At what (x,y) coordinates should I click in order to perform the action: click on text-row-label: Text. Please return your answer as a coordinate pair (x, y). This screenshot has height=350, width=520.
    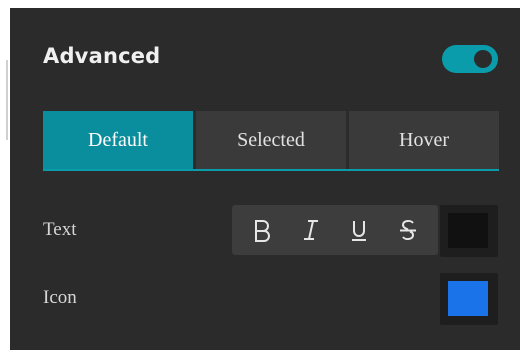
    Looking at the image, I should click on (60, 229).